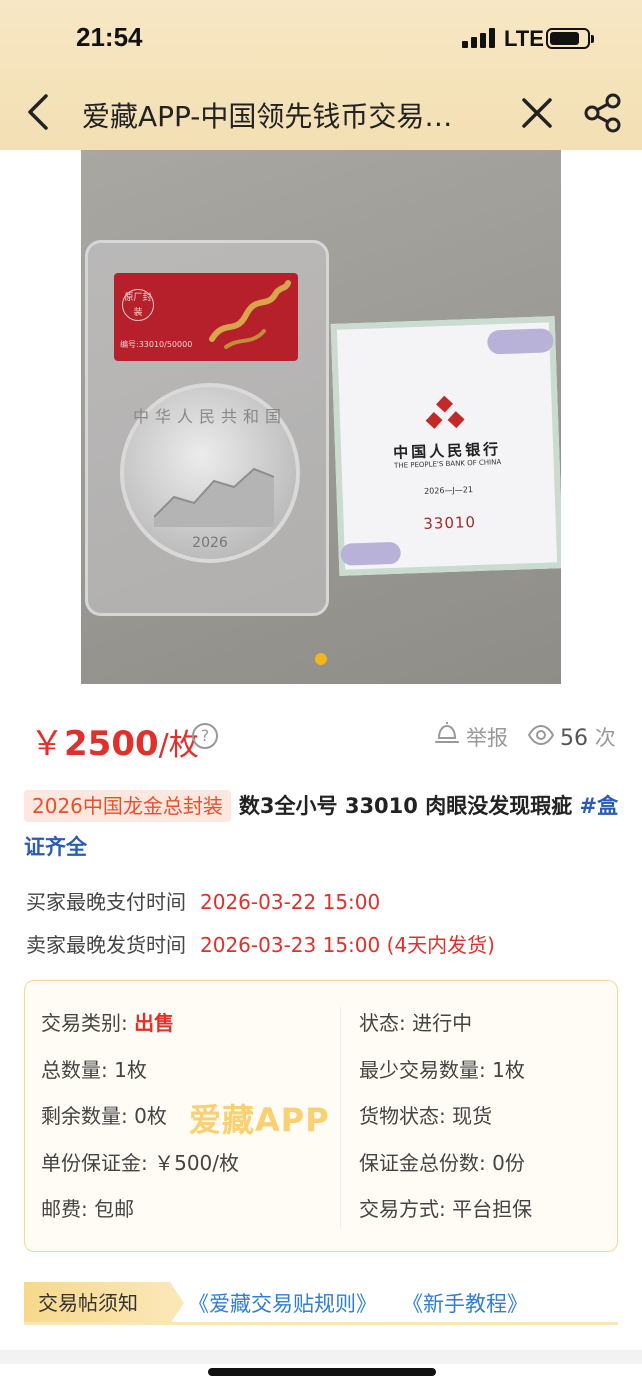 The image size is (642, 1389). I want to click on buyer-deadline-label: 买家最晚支付时间, so click(106, 902).